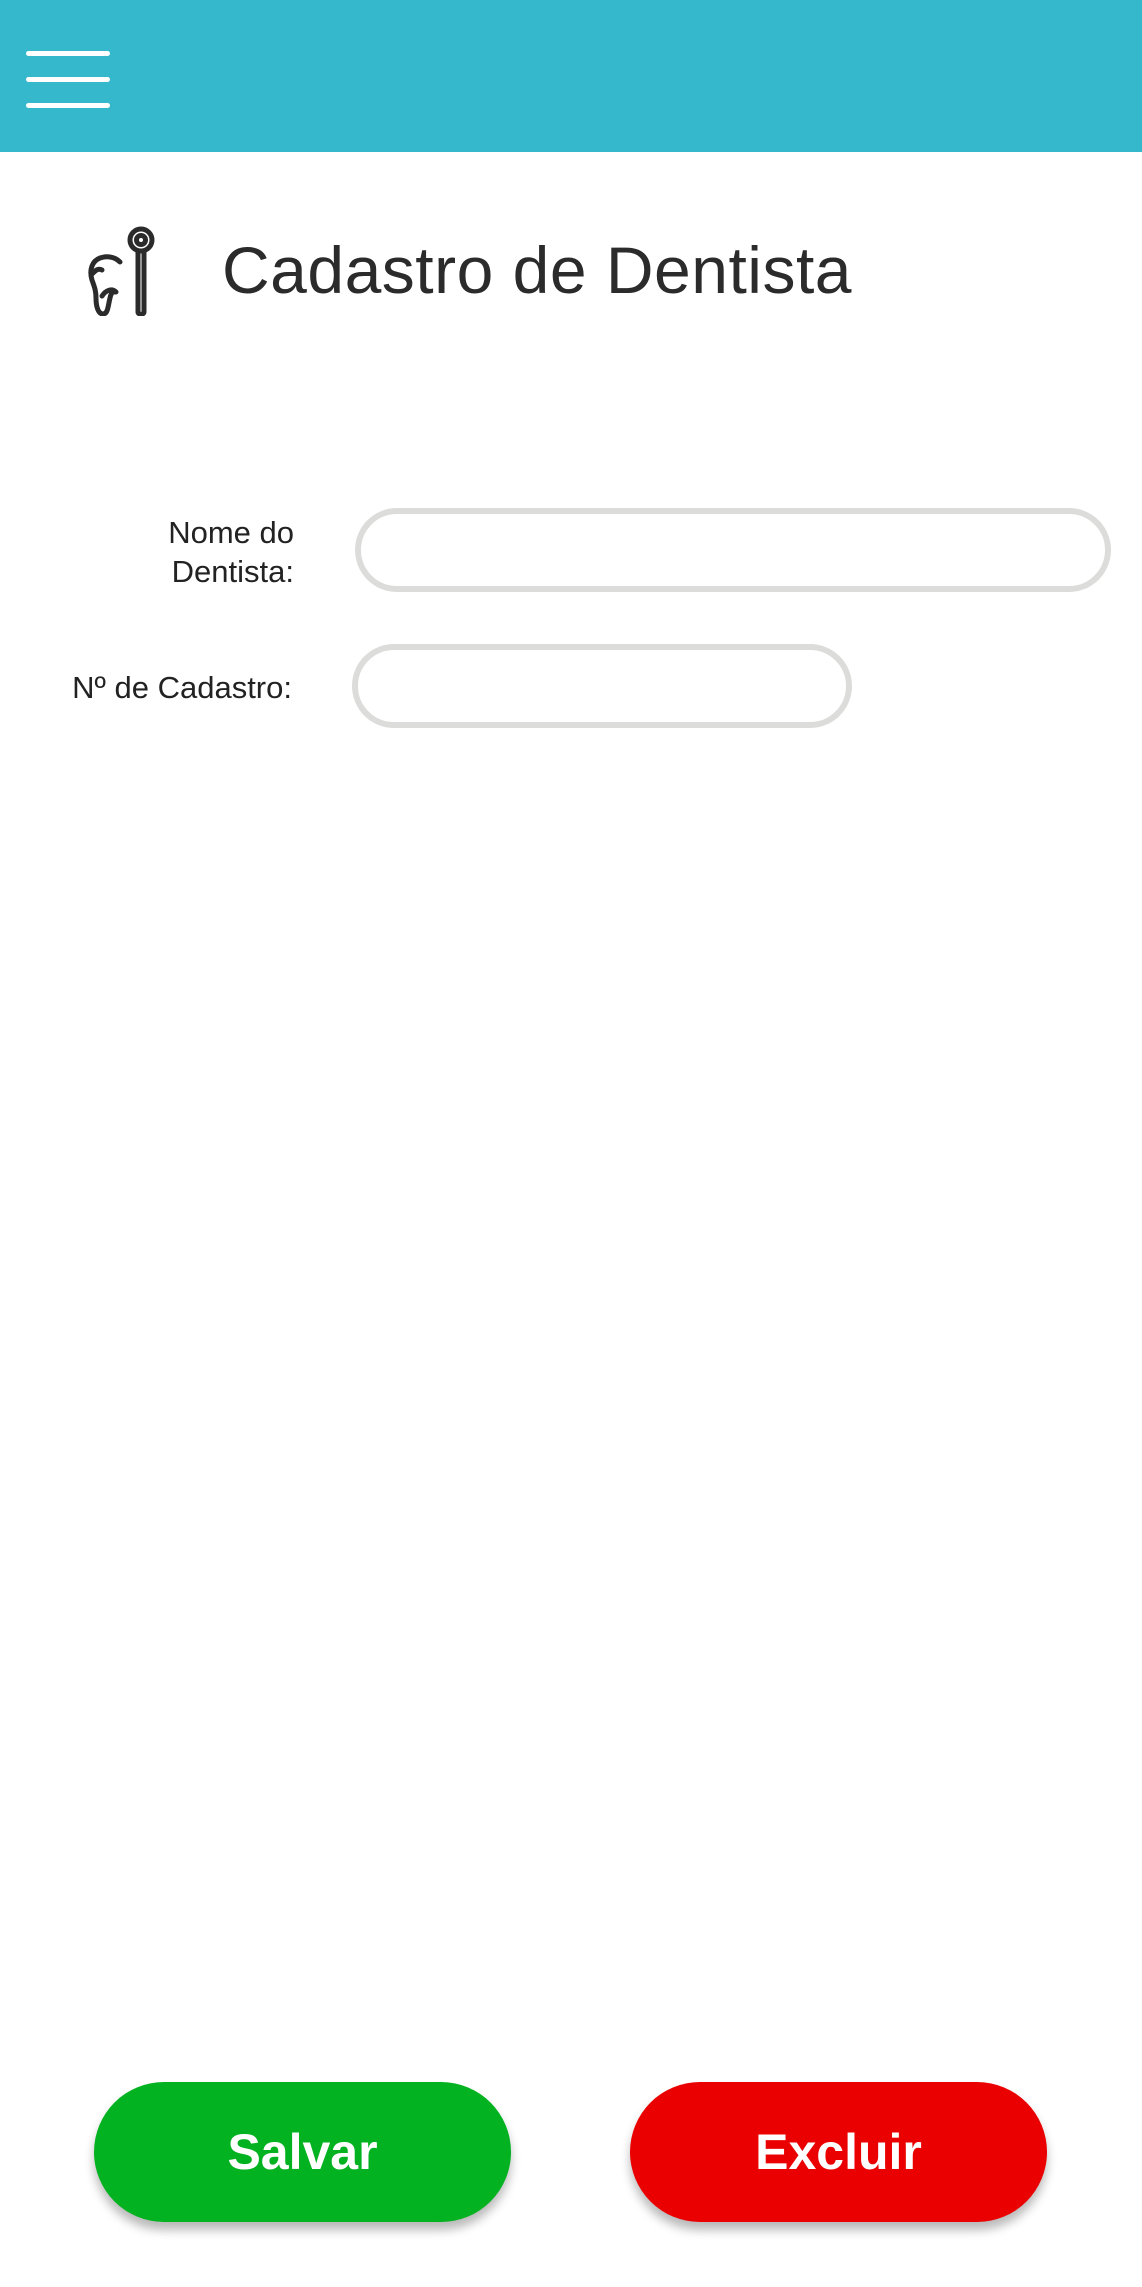 The width and height of the screenshot is (1142, 2287). What do you see at coordinates (231, 552) in the screenshot?
I see `dentist-name-label: Nome do Dentista:` at bounding box center [231, 552].